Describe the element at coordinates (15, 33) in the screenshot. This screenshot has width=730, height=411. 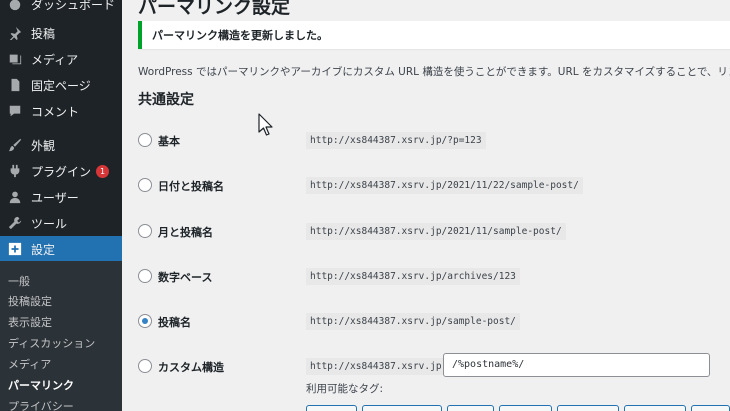
I see `pin-icon` at that location.